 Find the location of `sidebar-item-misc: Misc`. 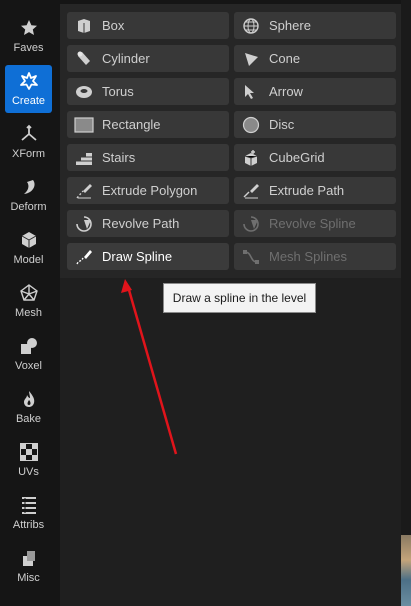

sidebar-item-misc: Misc is located at coordinates (28, 566).